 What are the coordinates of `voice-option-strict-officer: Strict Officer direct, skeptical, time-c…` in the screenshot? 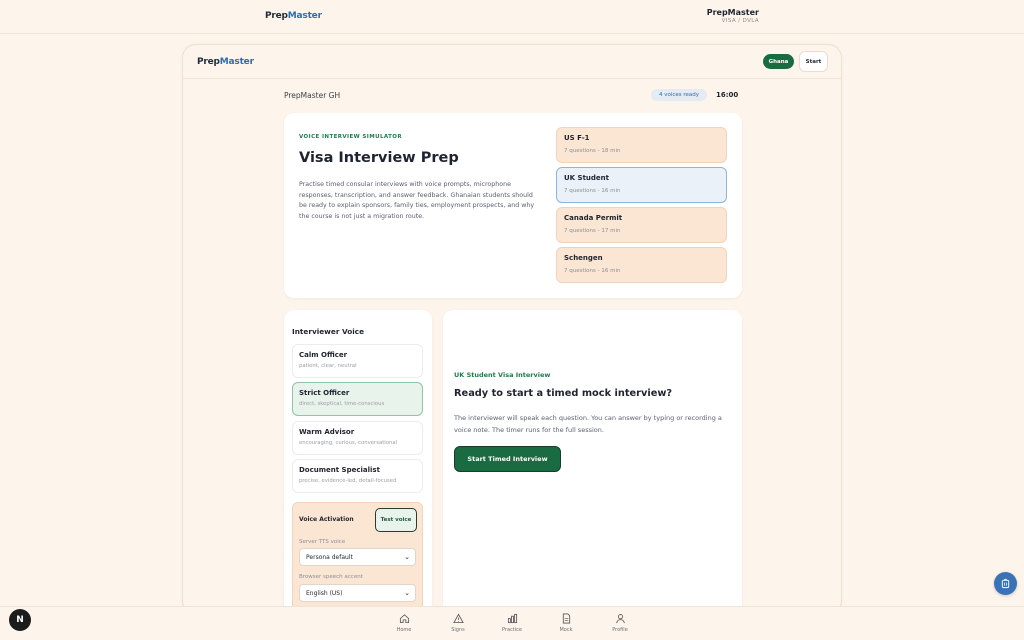 It's located at (357, 399).